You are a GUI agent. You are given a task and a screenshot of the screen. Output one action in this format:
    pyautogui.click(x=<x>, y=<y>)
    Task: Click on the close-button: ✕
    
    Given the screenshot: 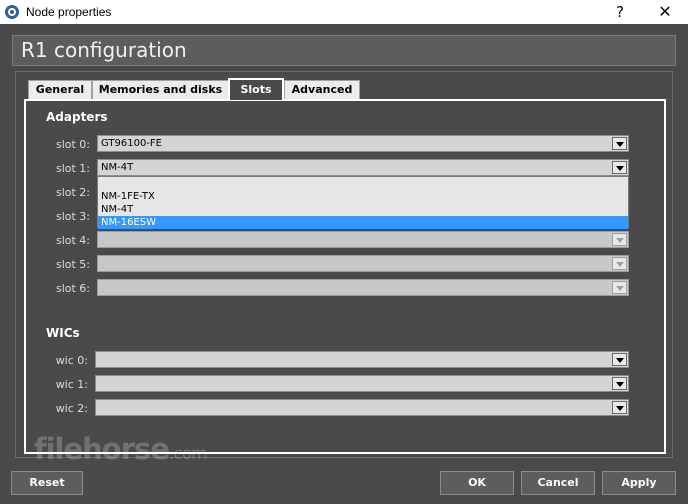 What is the action you would take?
    pyautogui.click(x=665, y=12)
    